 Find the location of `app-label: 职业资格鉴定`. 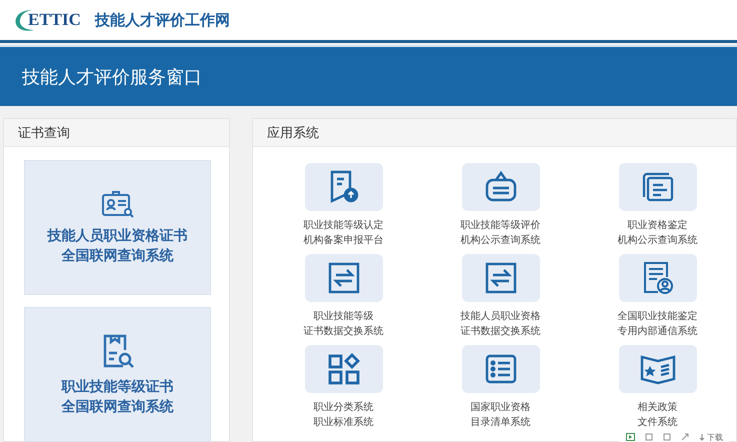

app-label: 职业资格鉴定 is located at coordinates (658, 225).